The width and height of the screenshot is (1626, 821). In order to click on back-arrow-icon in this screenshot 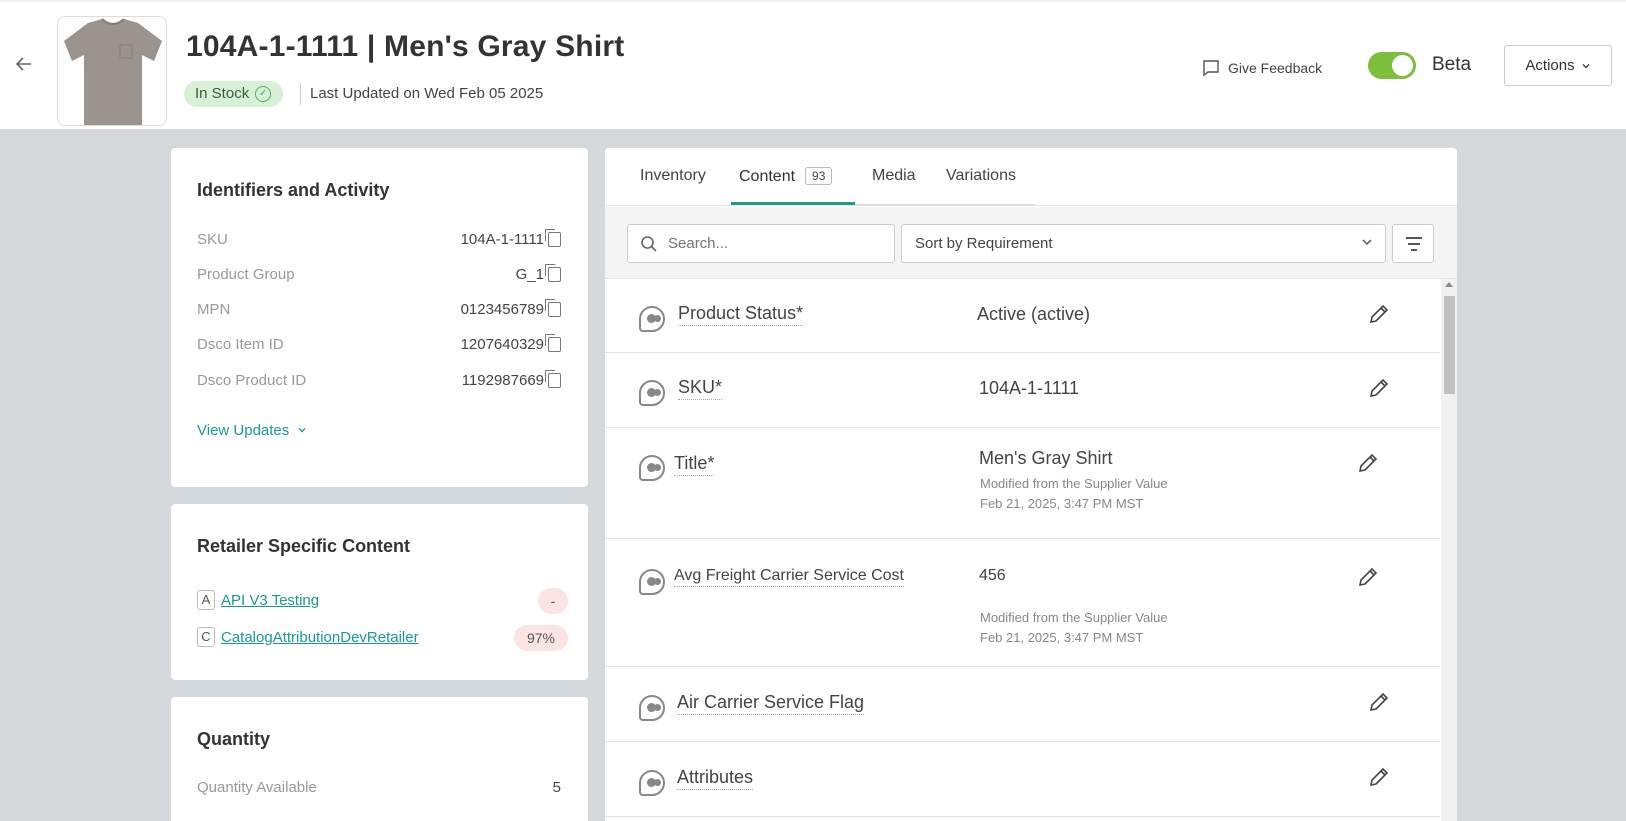, I will do `click(24, 64)`.